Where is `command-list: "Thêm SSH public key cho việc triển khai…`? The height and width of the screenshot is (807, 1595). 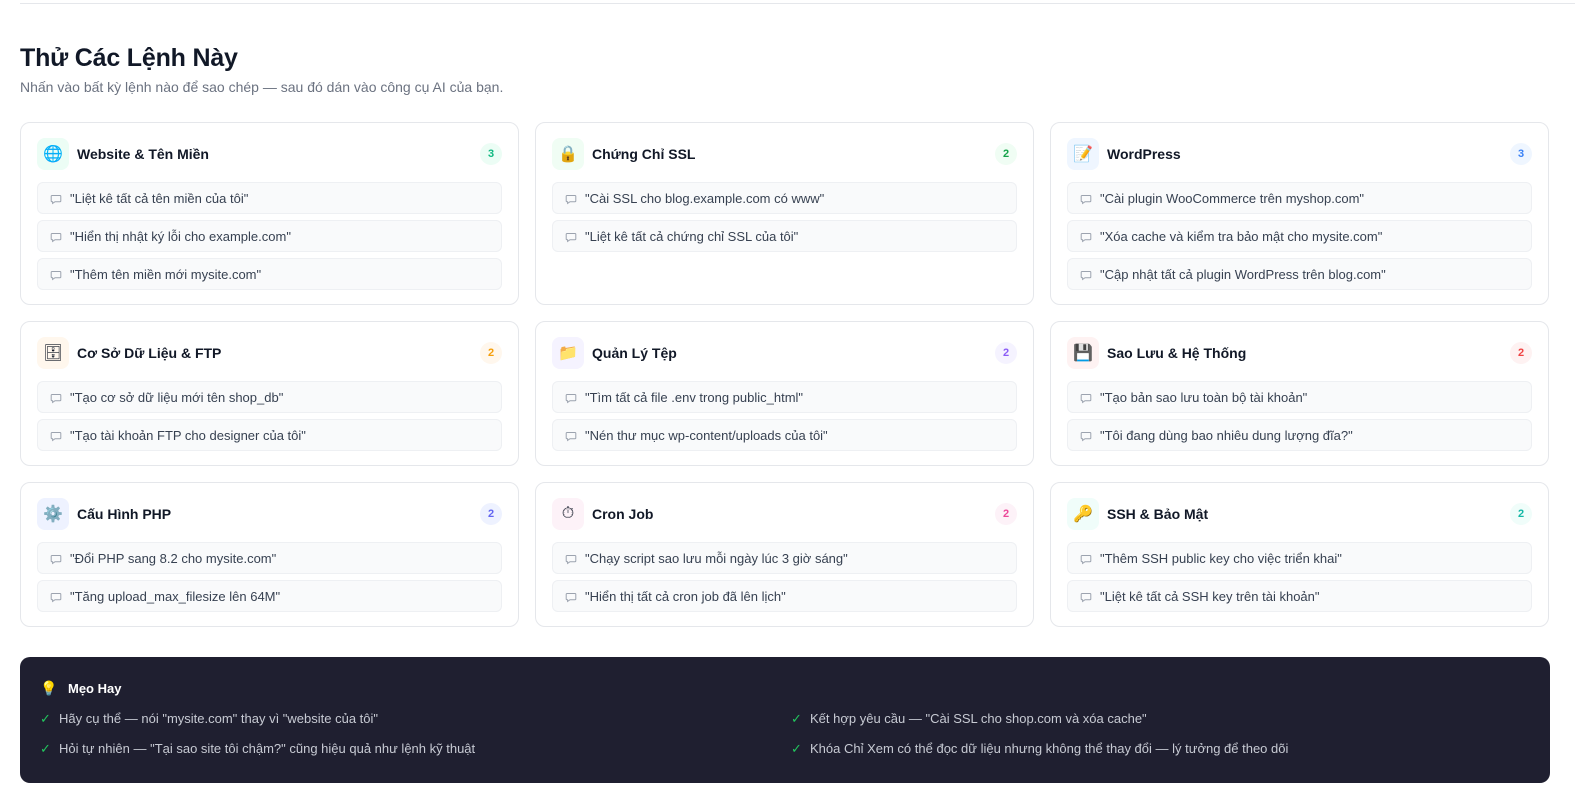
command-list: "Thêm SSH public key cho việc triển khai… is located at coordinates (1299, 577).